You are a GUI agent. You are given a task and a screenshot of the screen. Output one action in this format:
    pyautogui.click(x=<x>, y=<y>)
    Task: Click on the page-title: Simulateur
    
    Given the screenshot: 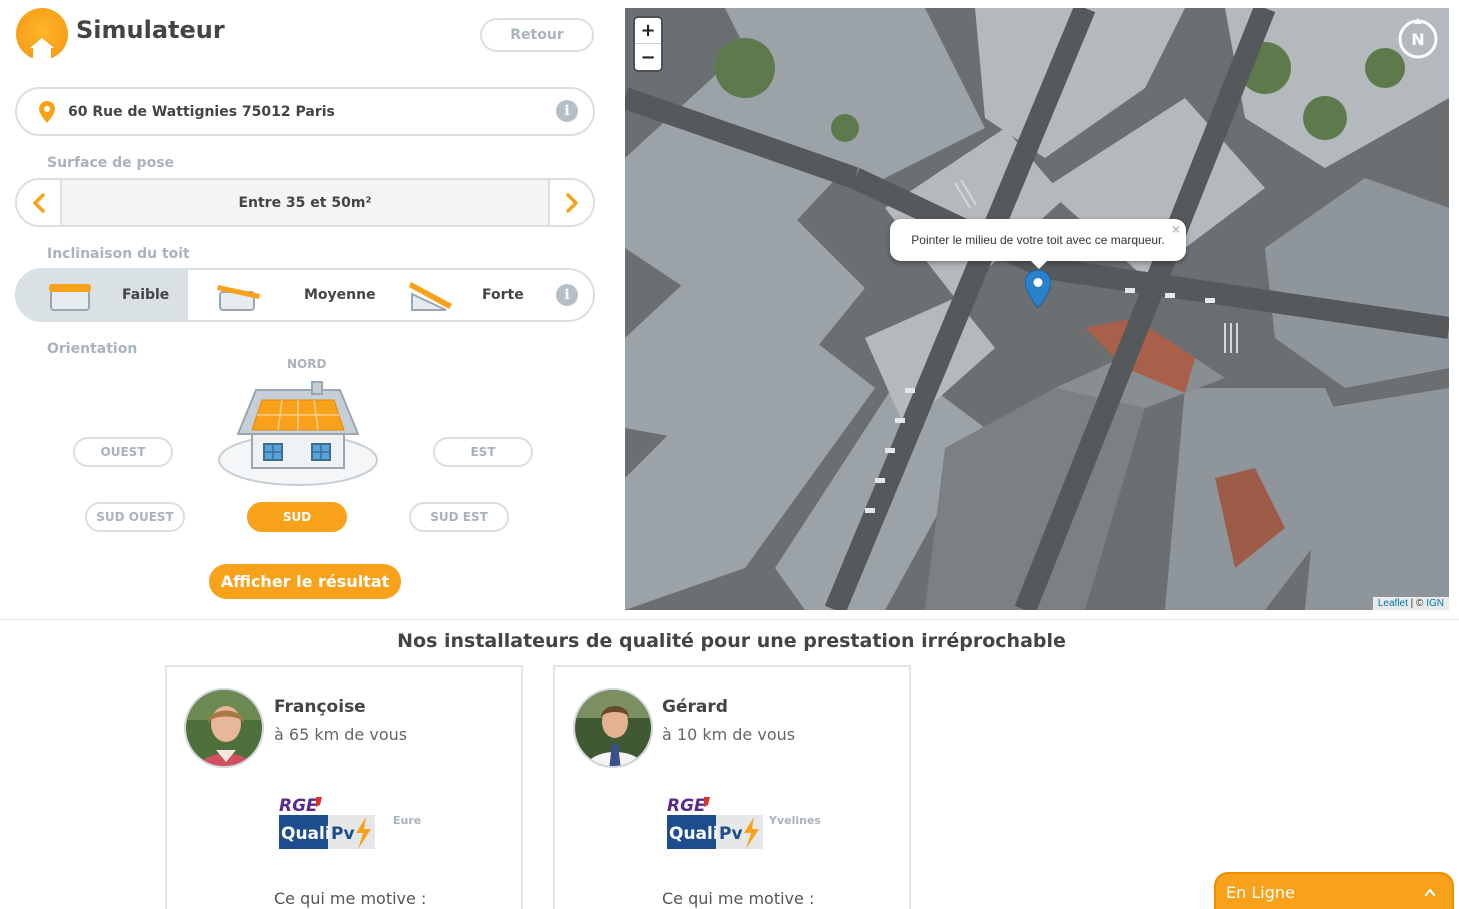 What is the action you would take?
    pyautogui.click(x=150, y=30)
    